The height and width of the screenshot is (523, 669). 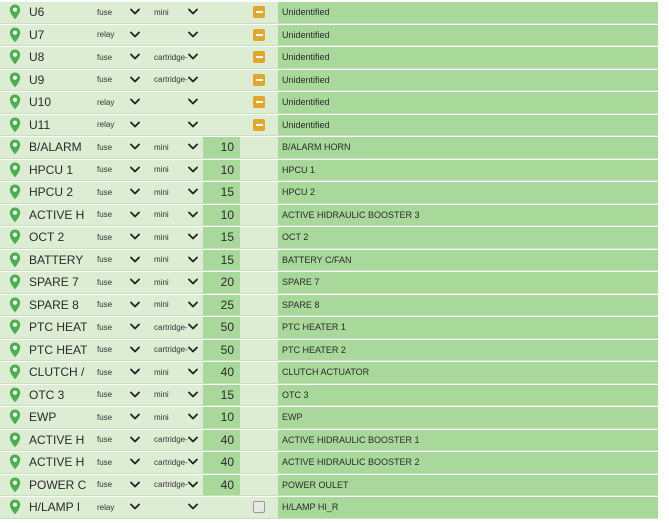 I want to click on component-name: PTC HEAT, so click(x=58, y=327).